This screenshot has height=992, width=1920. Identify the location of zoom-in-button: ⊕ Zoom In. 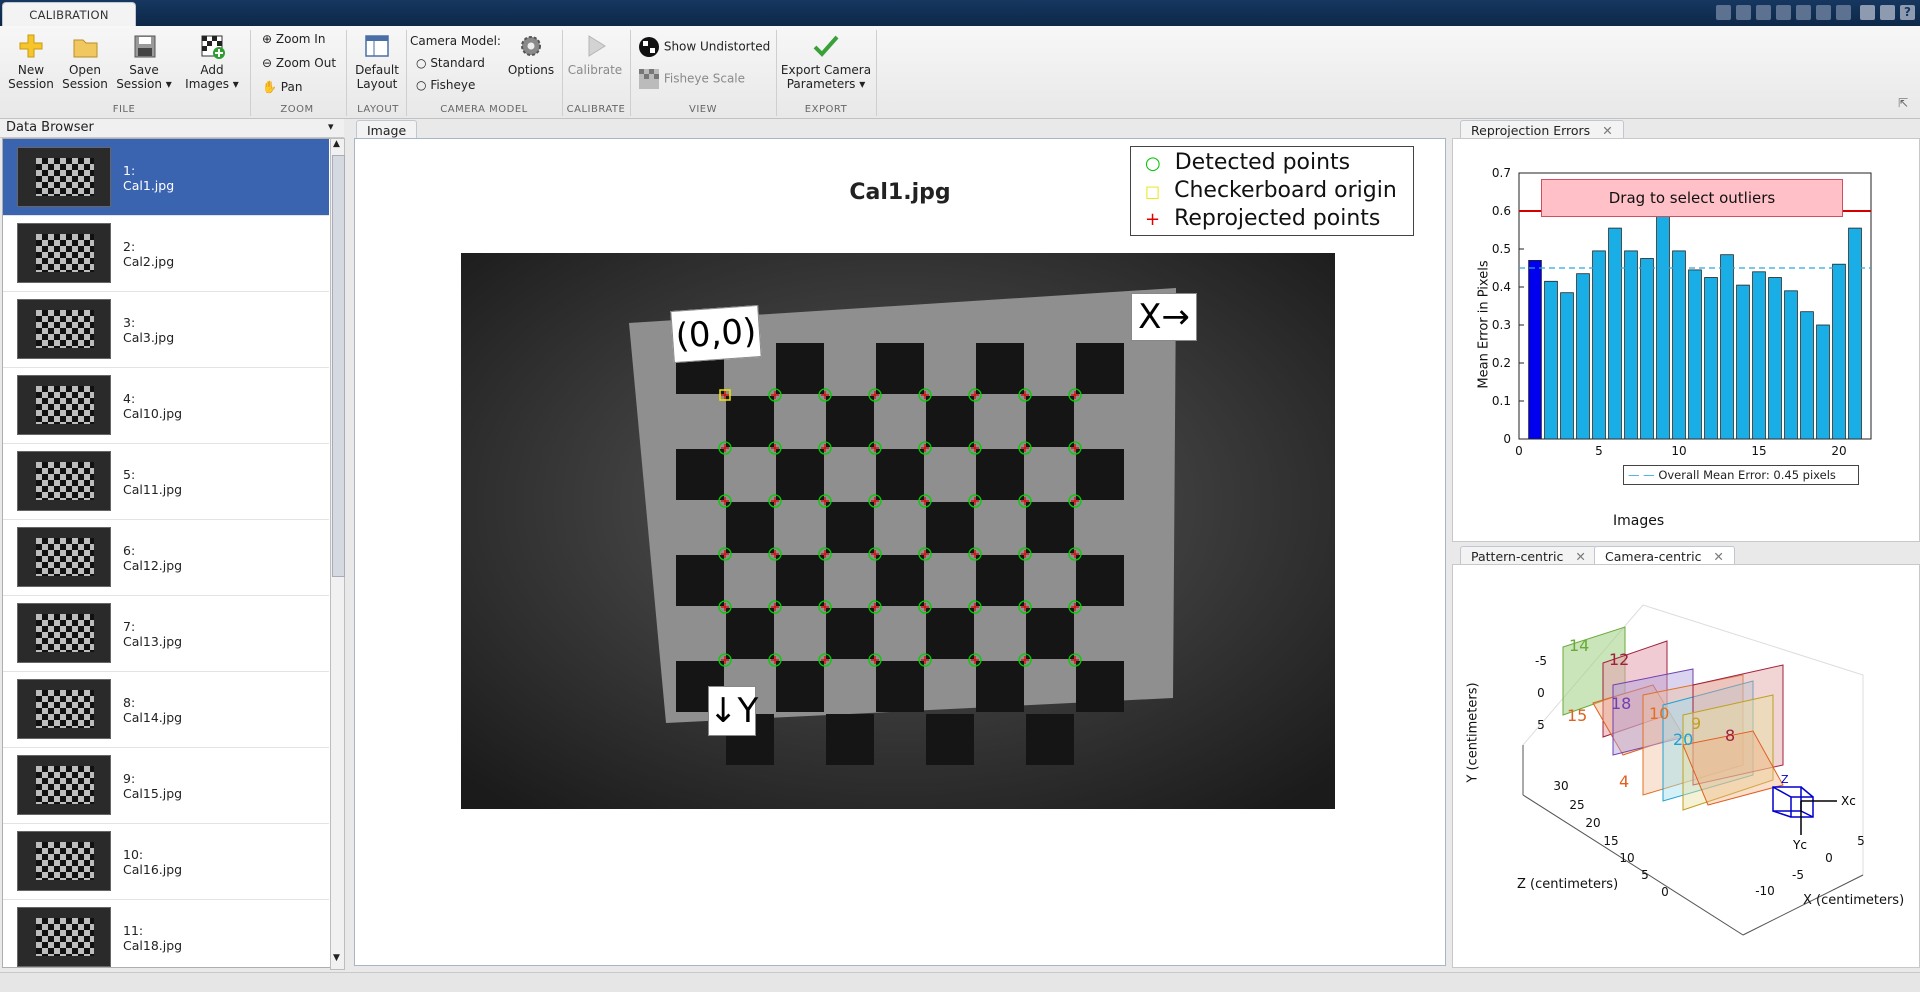
(293, 39).